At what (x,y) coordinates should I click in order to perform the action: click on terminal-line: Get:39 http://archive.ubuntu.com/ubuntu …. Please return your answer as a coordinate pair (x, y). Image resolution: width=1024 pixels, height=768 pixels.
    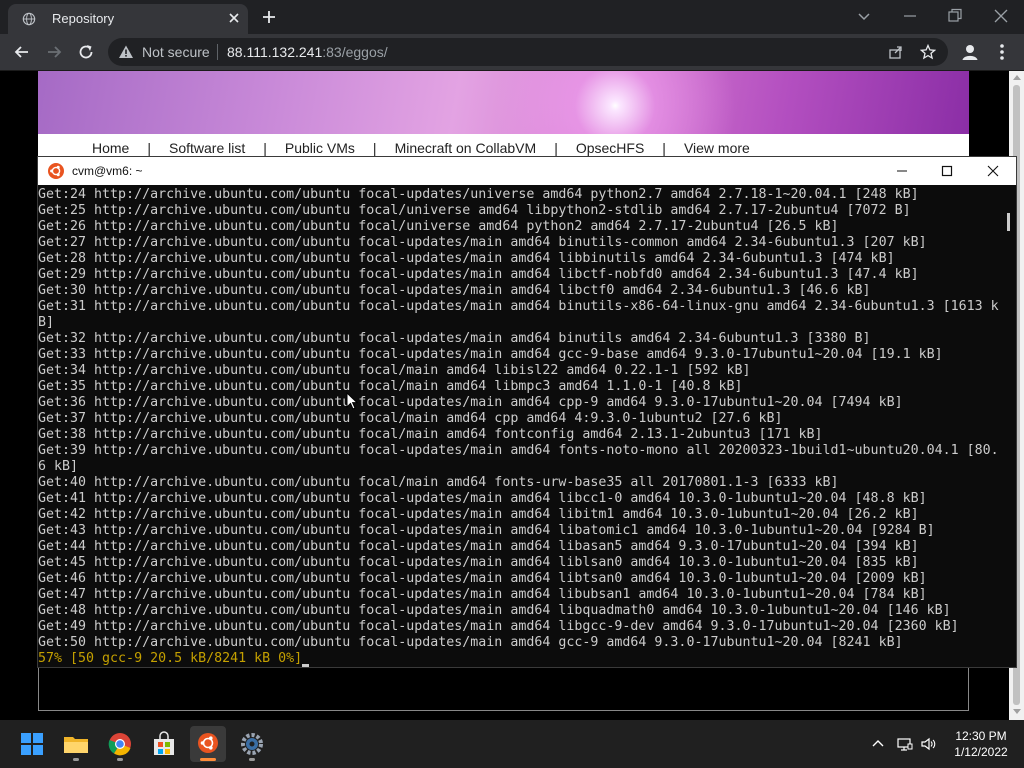
    Looking at the image, I should click on (518, 450).